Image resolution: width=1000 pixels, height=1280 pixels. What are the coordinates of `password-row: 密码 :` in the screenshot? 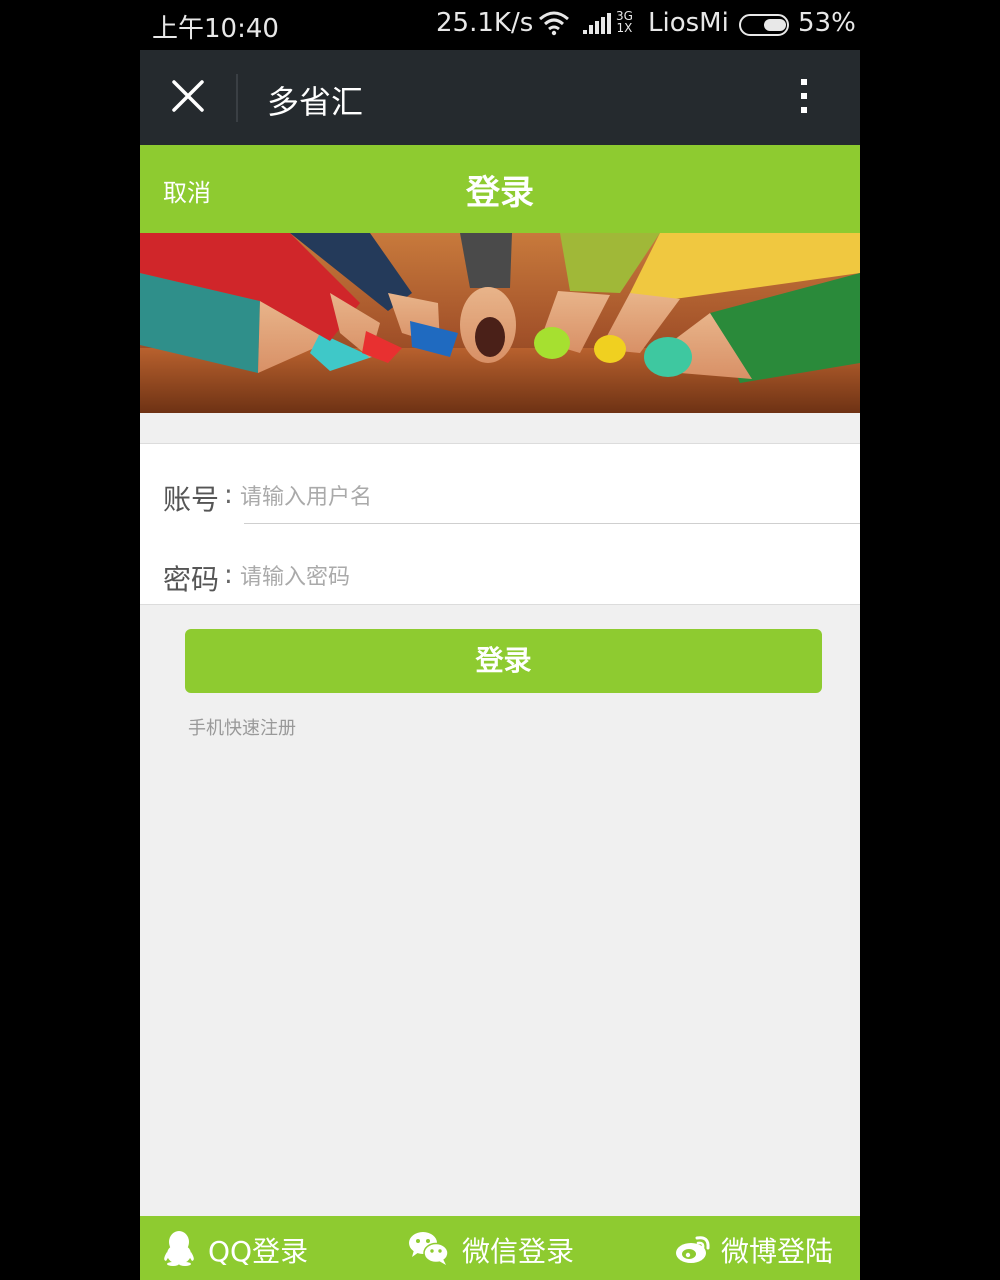 It's located at (500, 564).